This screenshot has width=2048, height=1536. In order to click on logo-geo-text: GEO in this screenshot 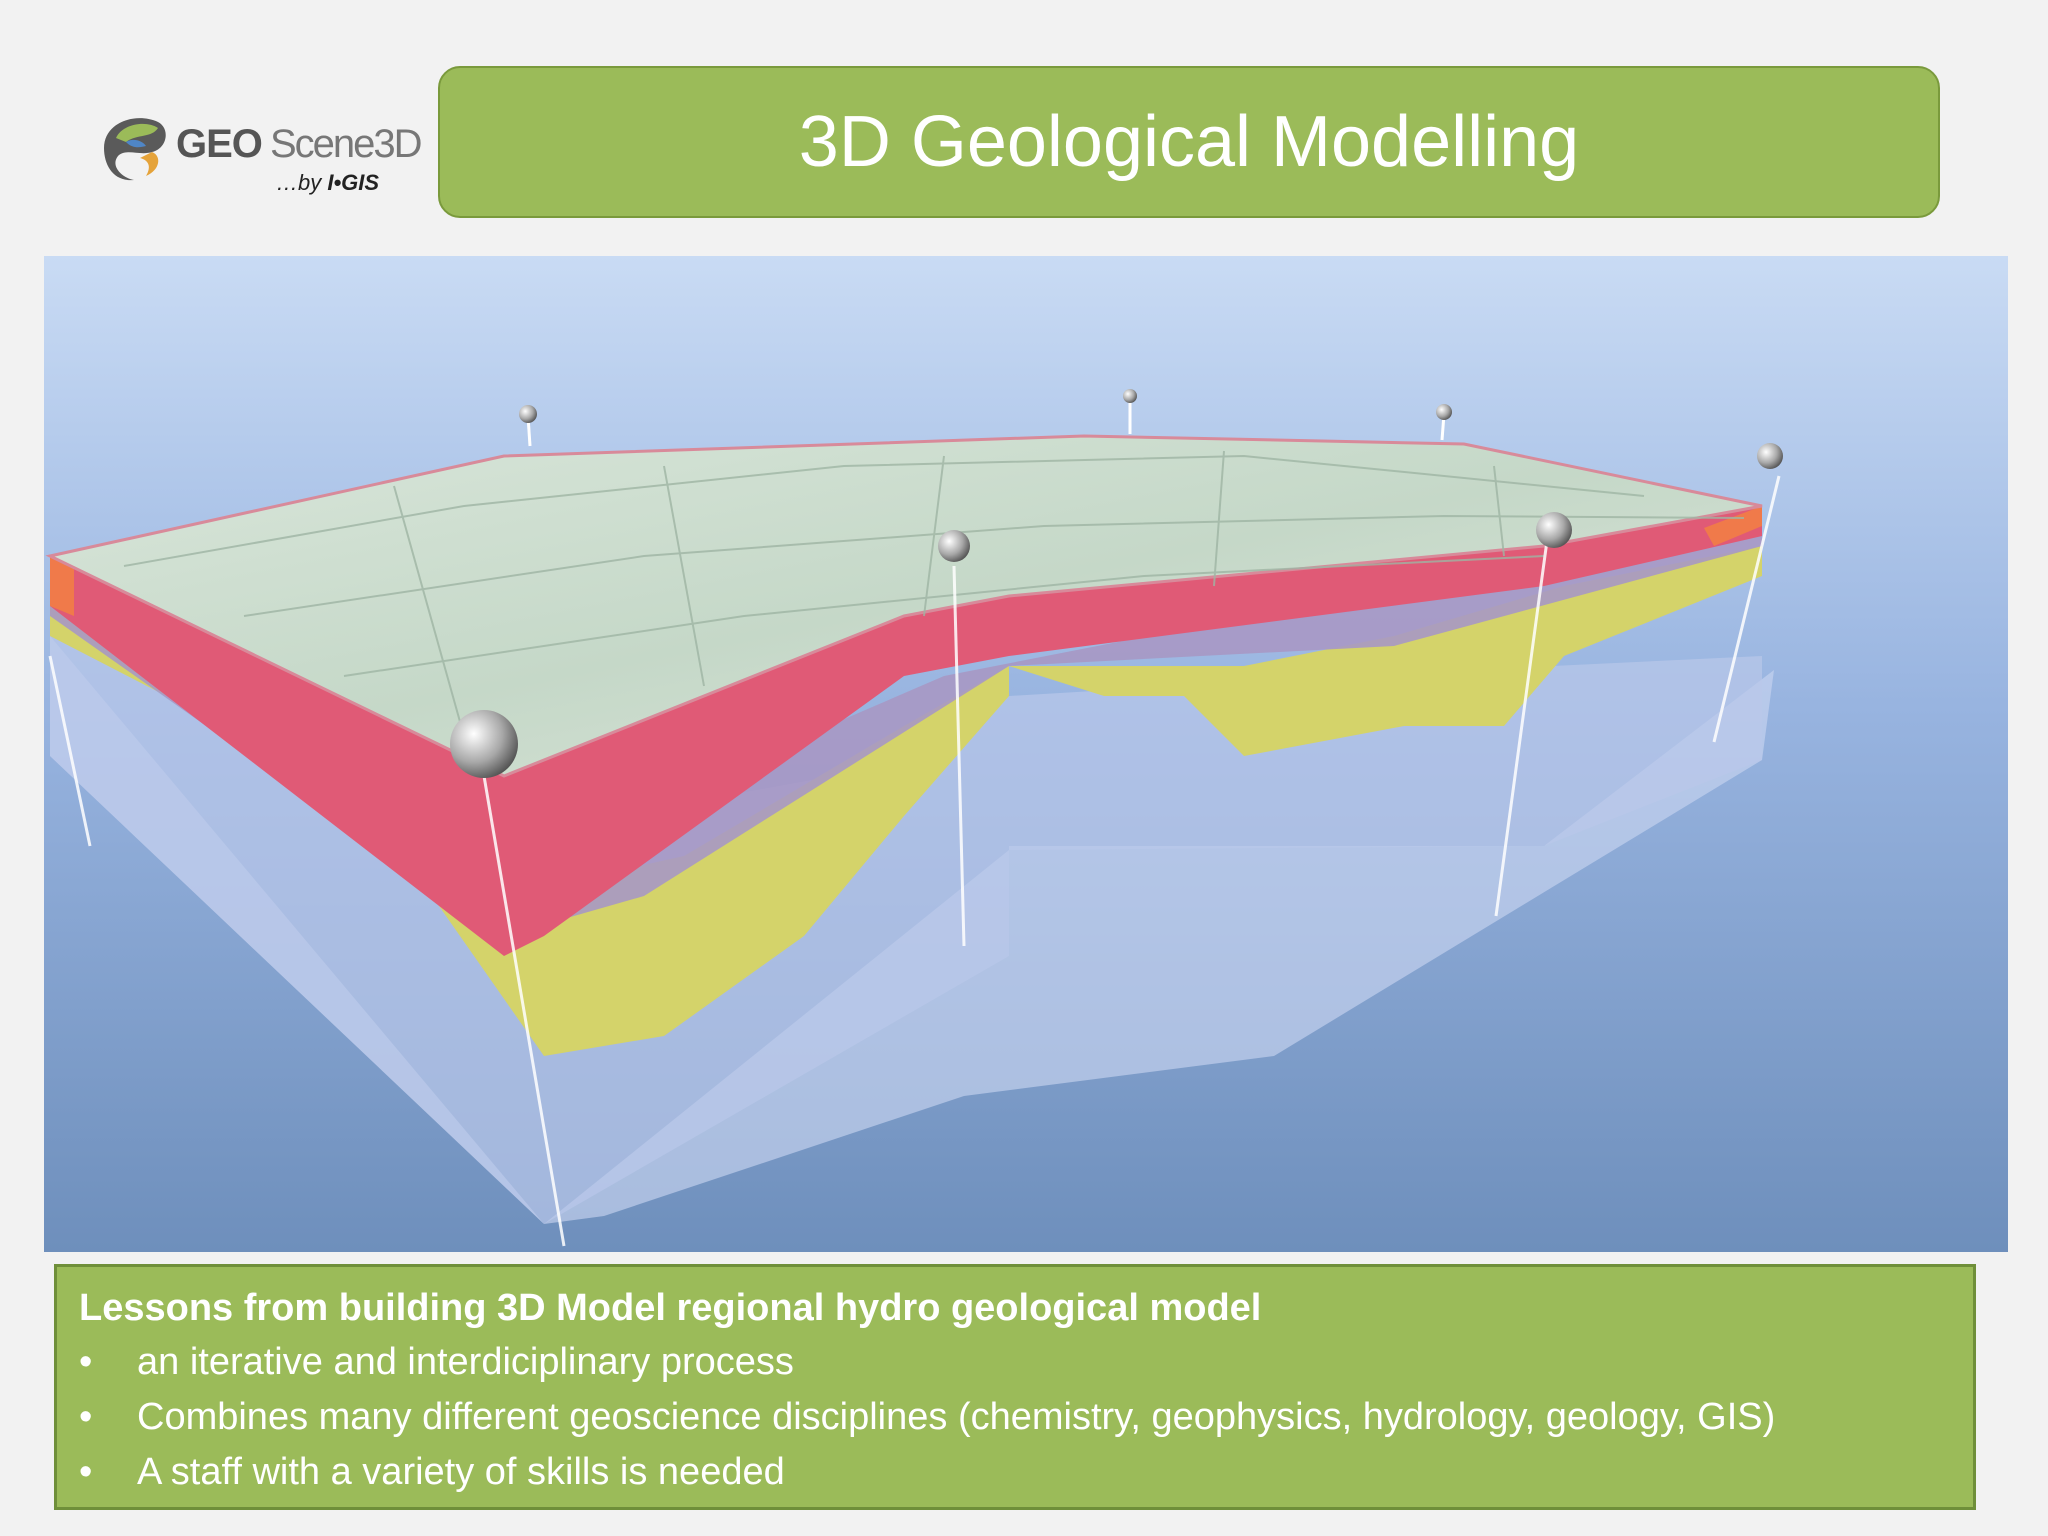, I will do `click(219, 144)`.